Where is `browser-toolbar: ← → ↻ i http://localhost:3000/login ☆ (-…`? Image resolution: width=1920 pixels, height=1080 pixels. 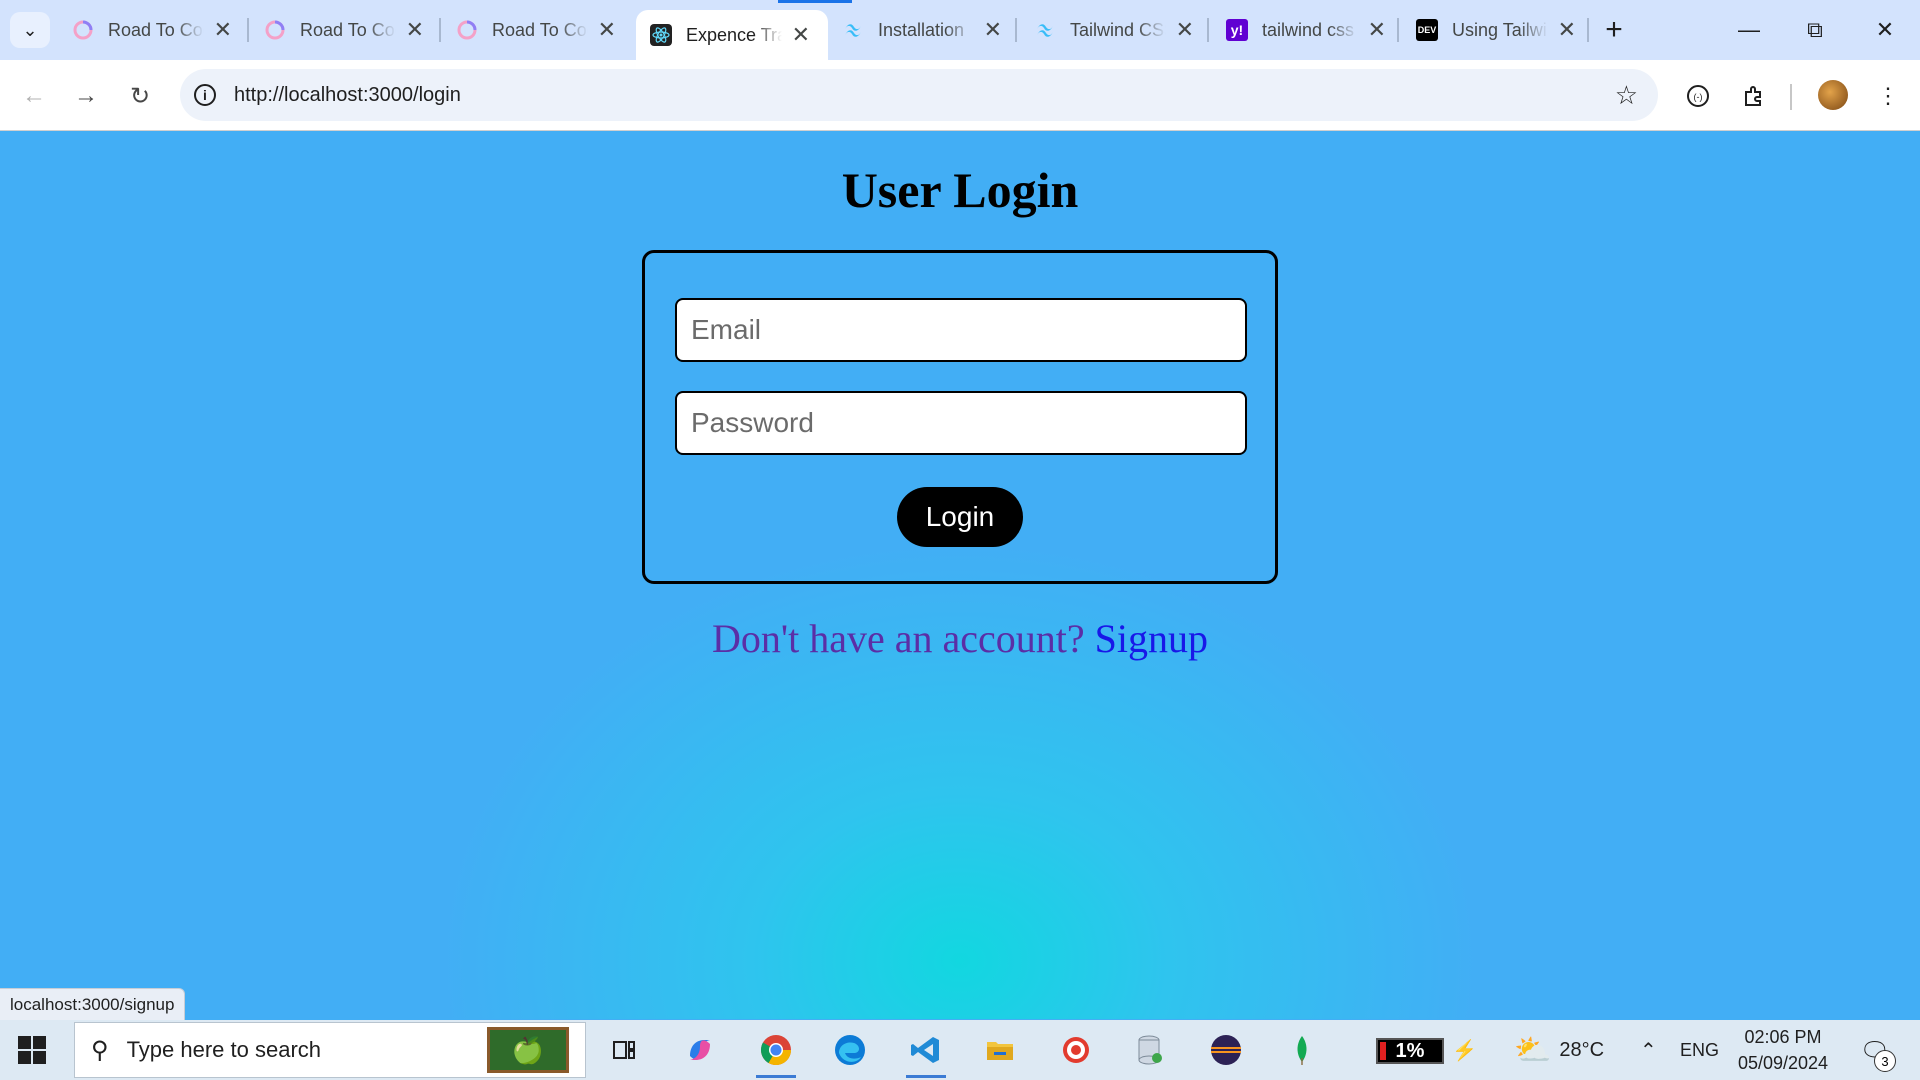 browser-toolbar: ← → ↻ i http://localhost:3000/login ☆ (-… is located at coordinates (960, 95).